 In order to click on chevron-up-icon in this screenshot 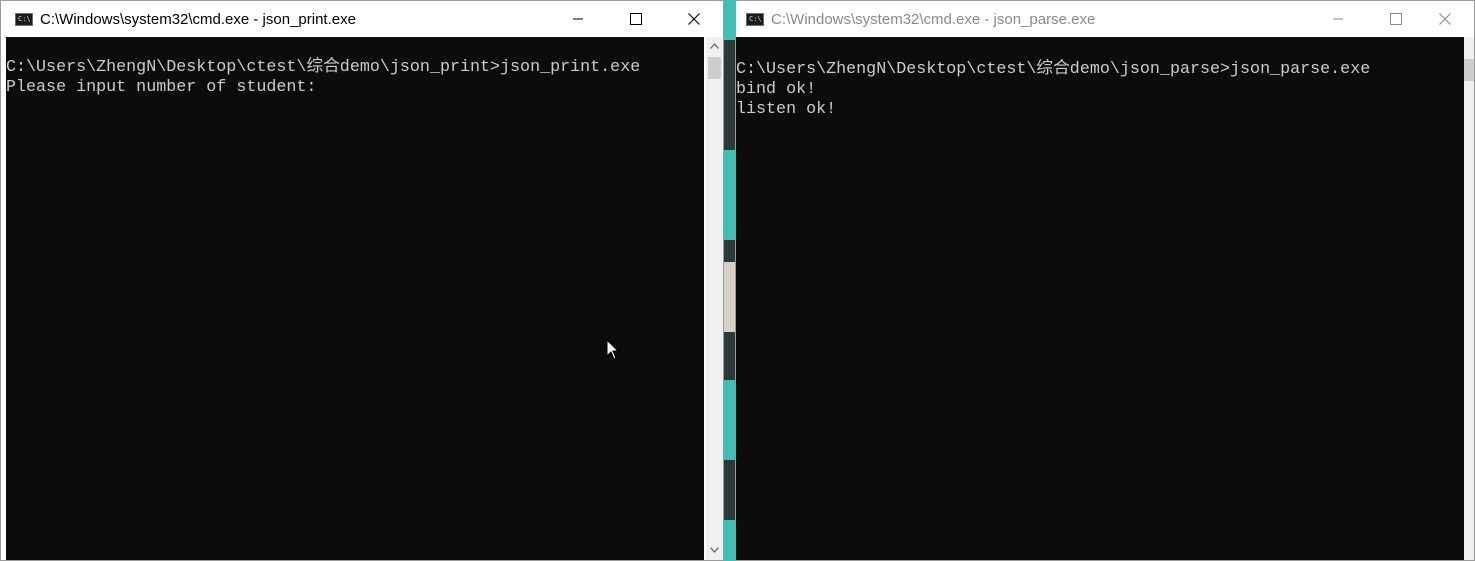, I will do `click(714, 45)`.